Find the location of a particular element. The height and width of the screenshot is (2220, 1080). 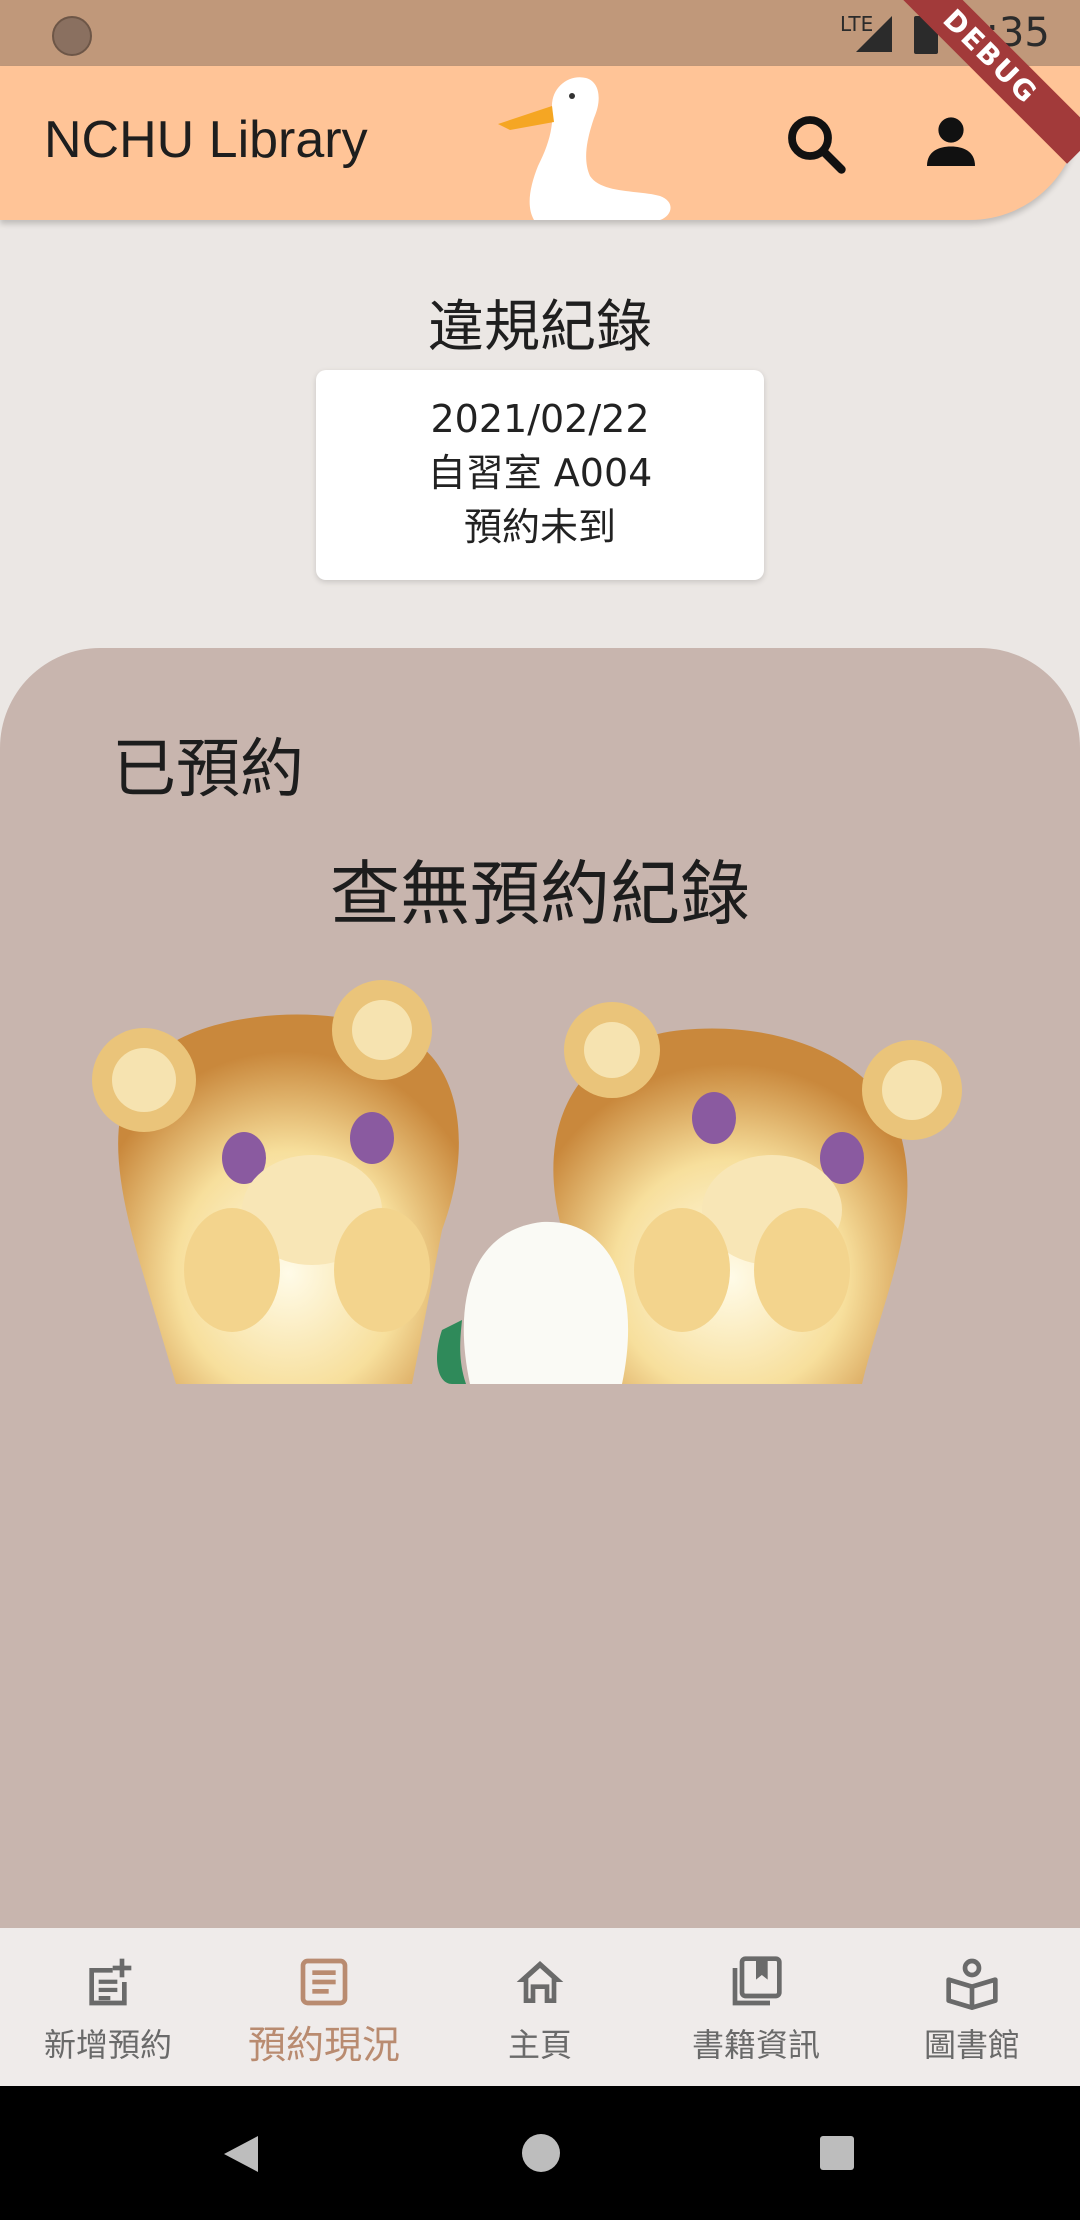

nav-home: 主頁 is located at coordinates (540, 2007).